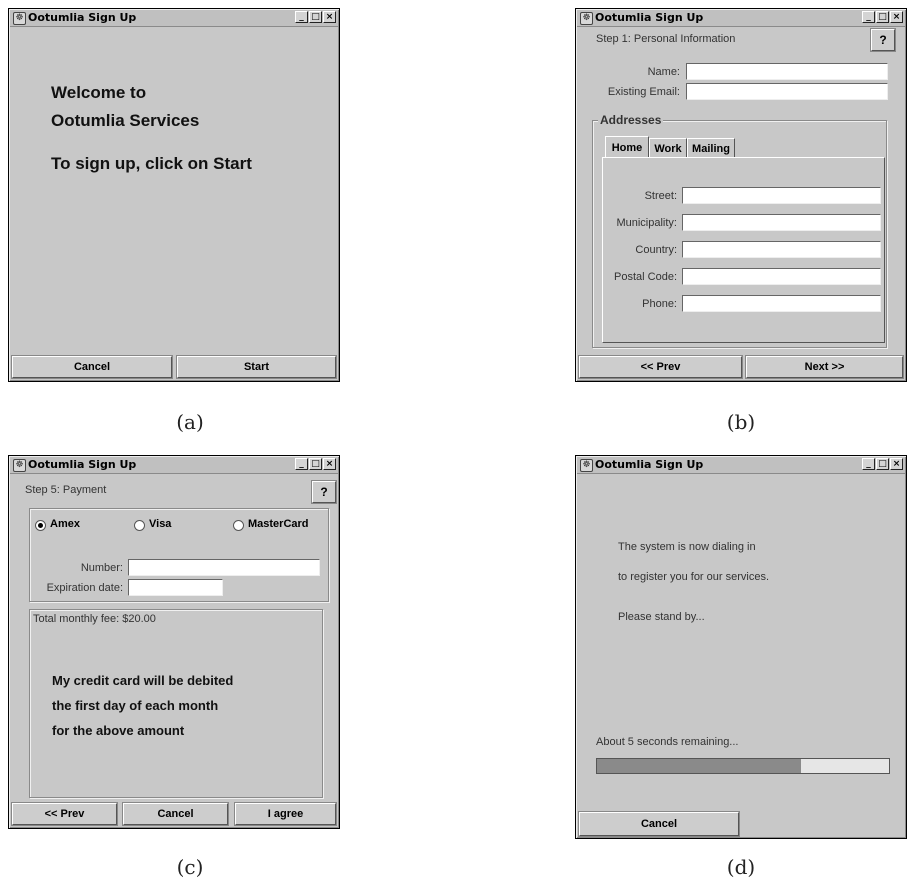  Describe the element at coordinates (143, 680) in the screenshot. I see `terms-line-1: My credit card will be debited` at that location.